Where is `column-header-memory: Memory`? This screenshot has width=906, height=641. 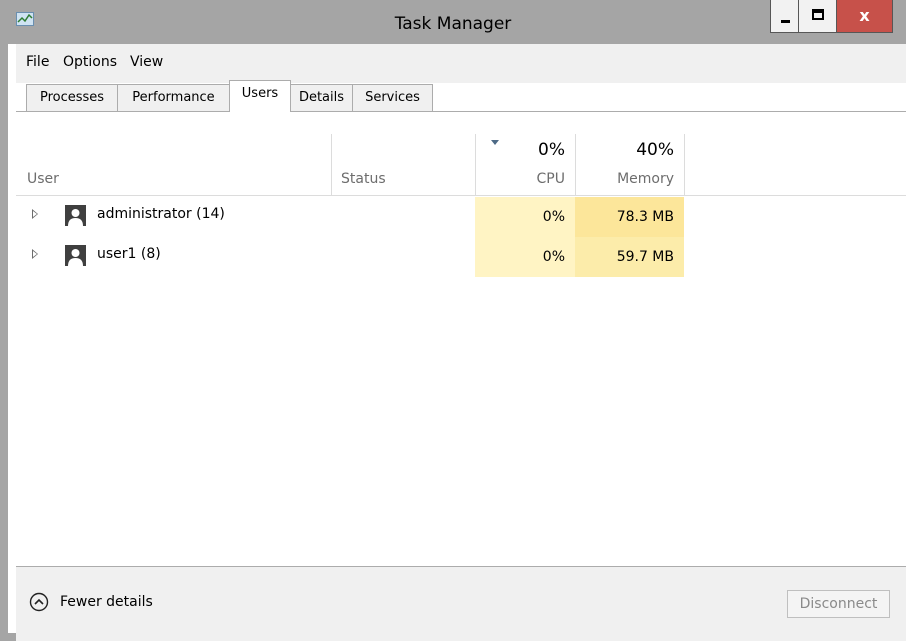 column-header-memory: Memory is located at coordinates (624, 179).